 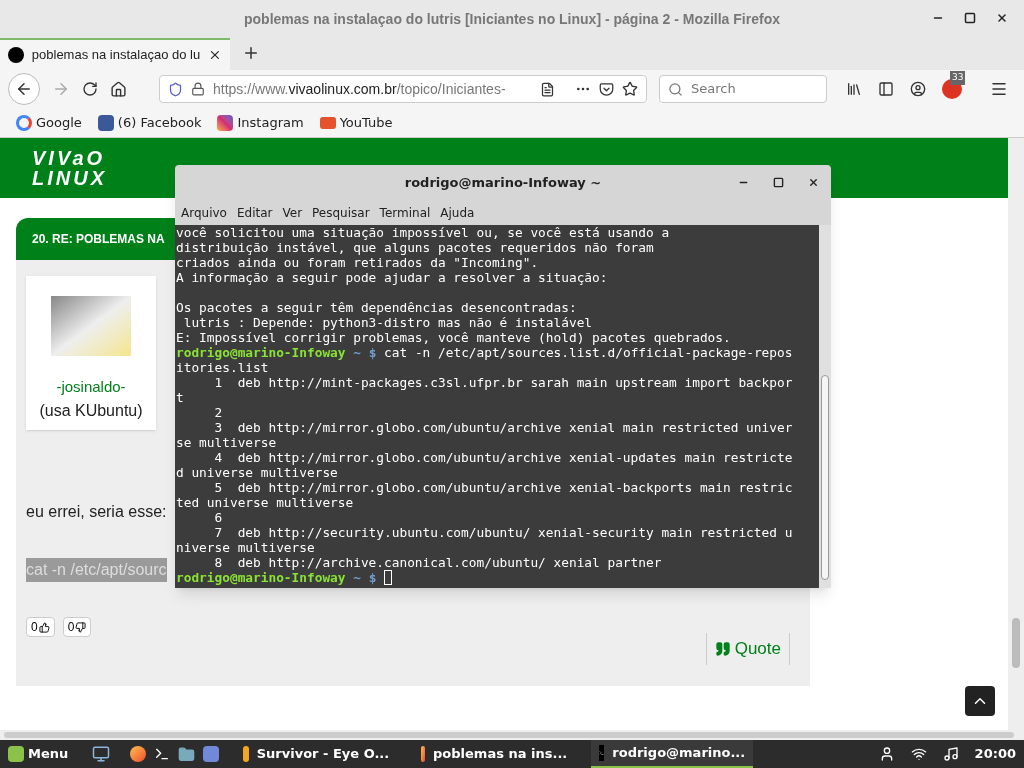 What do you see at coordinates (198, 89) in the screenshot?
I see `lock-icon` at bounding box center [198, 89].